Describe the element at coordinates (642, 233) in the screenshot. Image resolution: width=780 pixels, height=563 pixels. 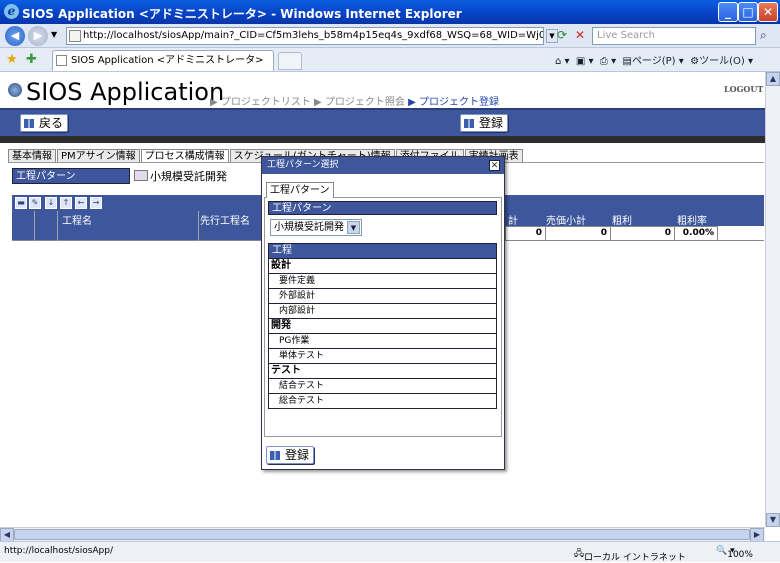
I see `total-gross-profit: 0` at that location.